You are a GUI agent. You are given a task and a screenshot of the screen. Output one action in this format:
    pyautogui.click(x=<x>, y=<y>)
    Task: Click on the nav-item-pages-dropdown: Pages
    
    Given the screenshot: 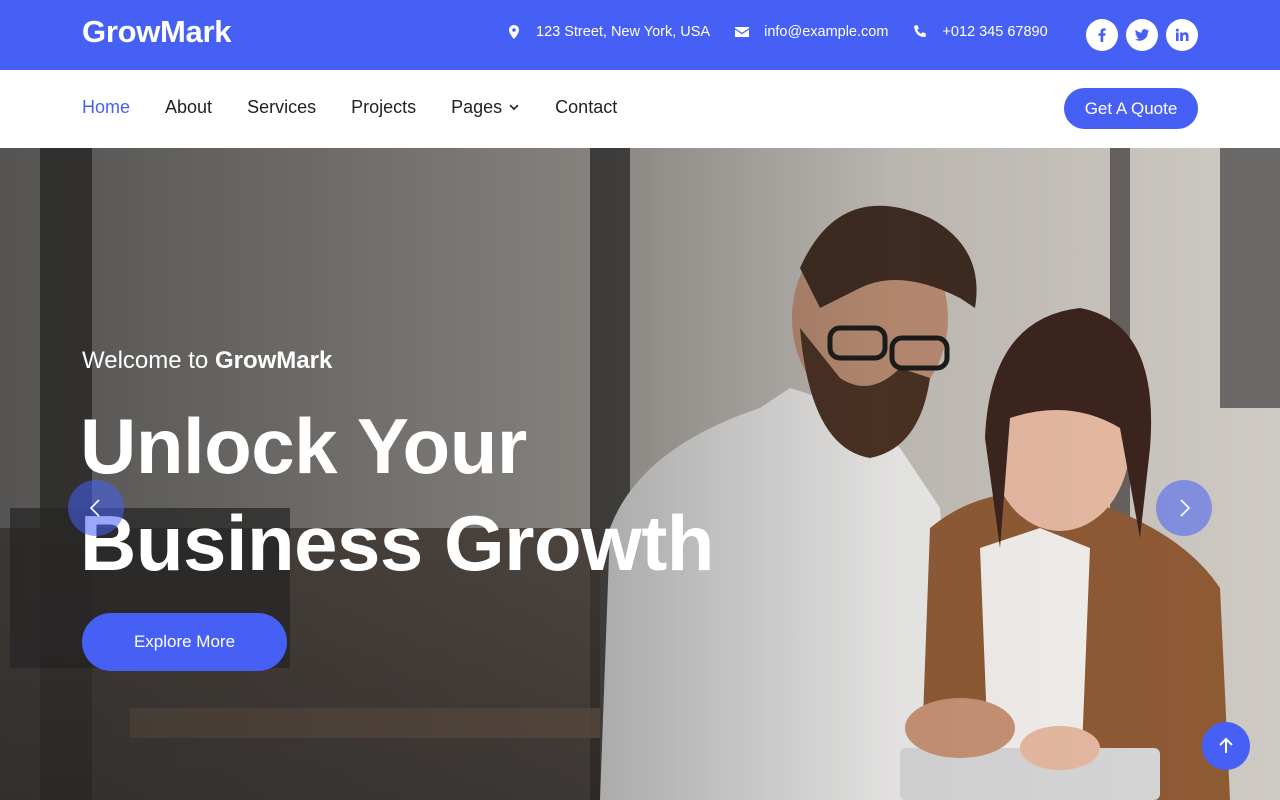 What is the action you would take?
    pyautogui.click(x=485, y=107)
    